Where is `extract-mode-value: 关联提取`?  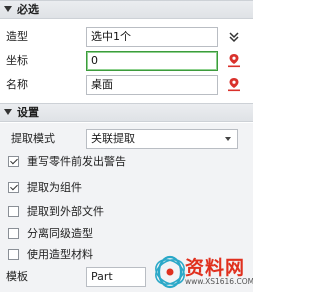
extract-mode-value: 关联提取 is located at coordinates (113, 138).